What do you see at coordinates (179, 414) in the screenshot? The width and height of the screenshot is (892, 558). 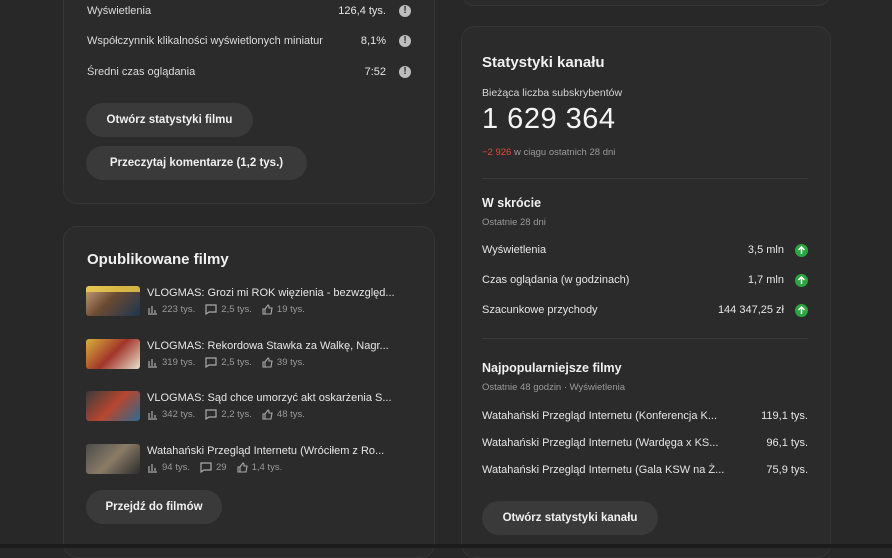 I see `video-views: 342 tys.` at bounding box center [179, 414].